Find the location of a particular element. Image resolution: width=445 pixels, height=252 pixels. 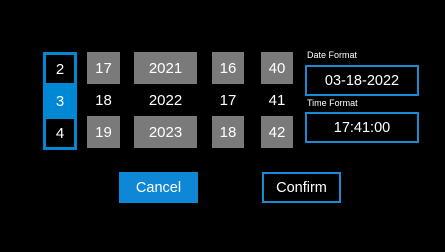

month-option-selected: 3 is located at coordinates (60, 101).